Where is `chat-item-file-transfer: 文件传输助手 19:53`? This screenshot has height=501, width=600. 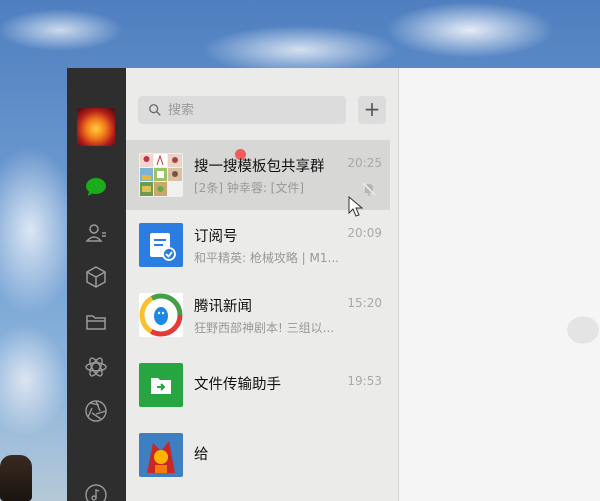 chat-item-file-transfer: 文件传输助手 19:53 is located at coordinates (258, 385).